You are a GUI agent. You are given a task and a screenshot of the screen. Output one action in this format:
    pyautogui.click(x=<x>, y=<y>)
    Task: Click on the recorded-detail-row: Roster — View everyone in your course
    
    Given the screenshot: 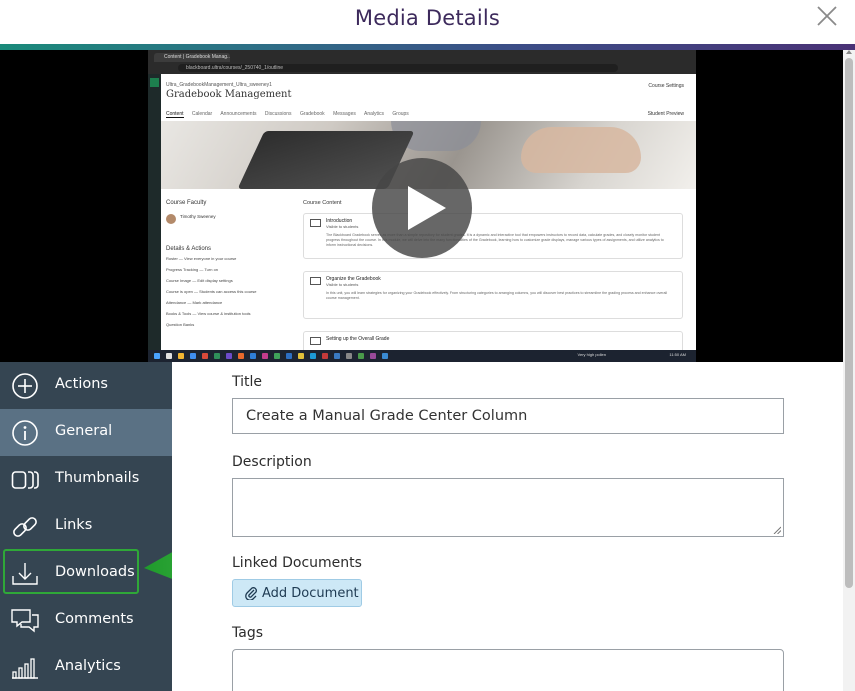 What is the action you would take?
    pyautogui.click(x=201, y=258)
    